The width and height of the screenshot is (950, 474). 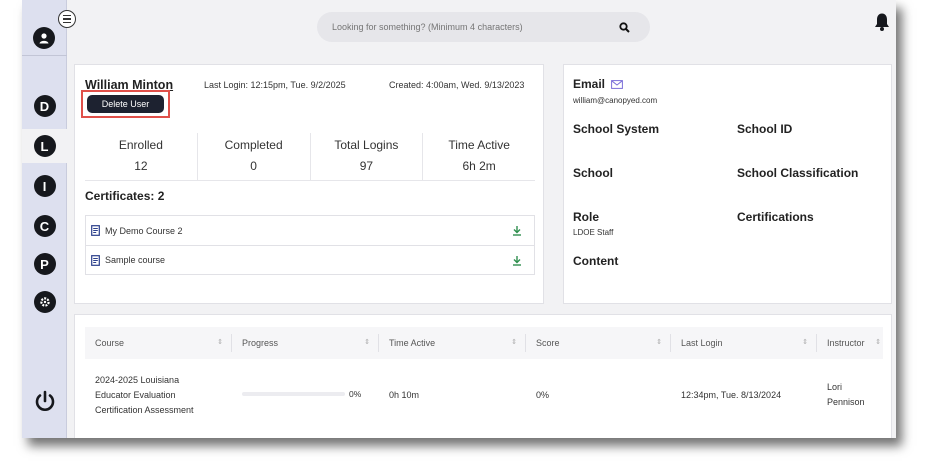 I want to click on stat-value: 97, so click(x=366, y=166).